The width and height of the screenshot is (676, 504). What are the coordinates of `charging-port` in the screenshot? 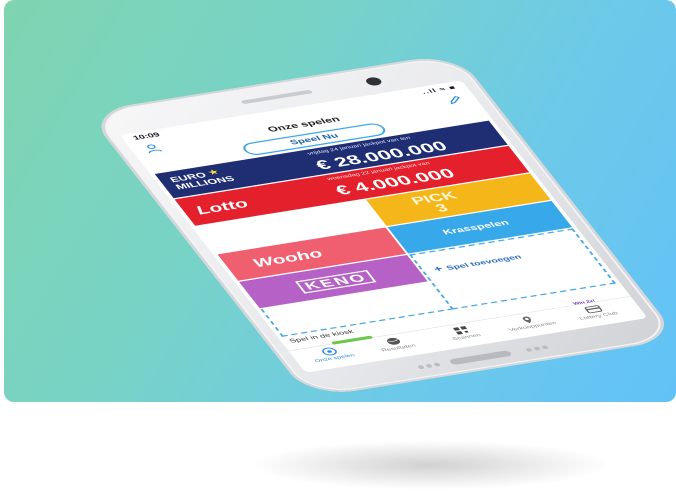 It's located at (480, 358).